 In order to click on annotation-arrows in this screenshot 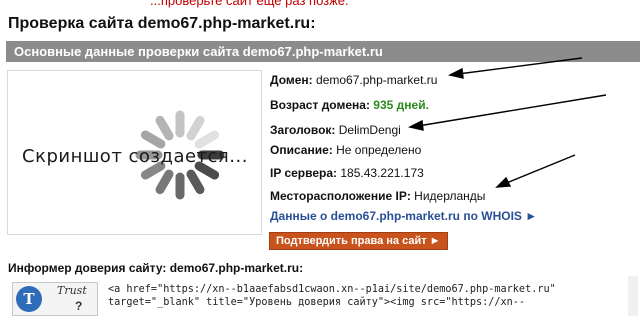, I will do `click(507, 122)`.